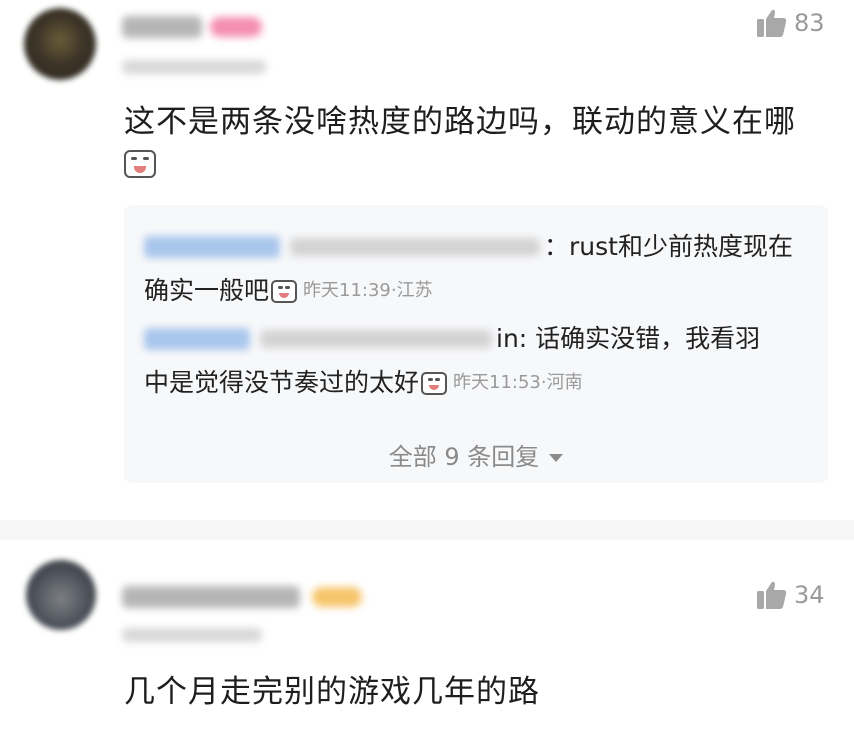  I want to click on caret-down-icon, so click(556, 458).